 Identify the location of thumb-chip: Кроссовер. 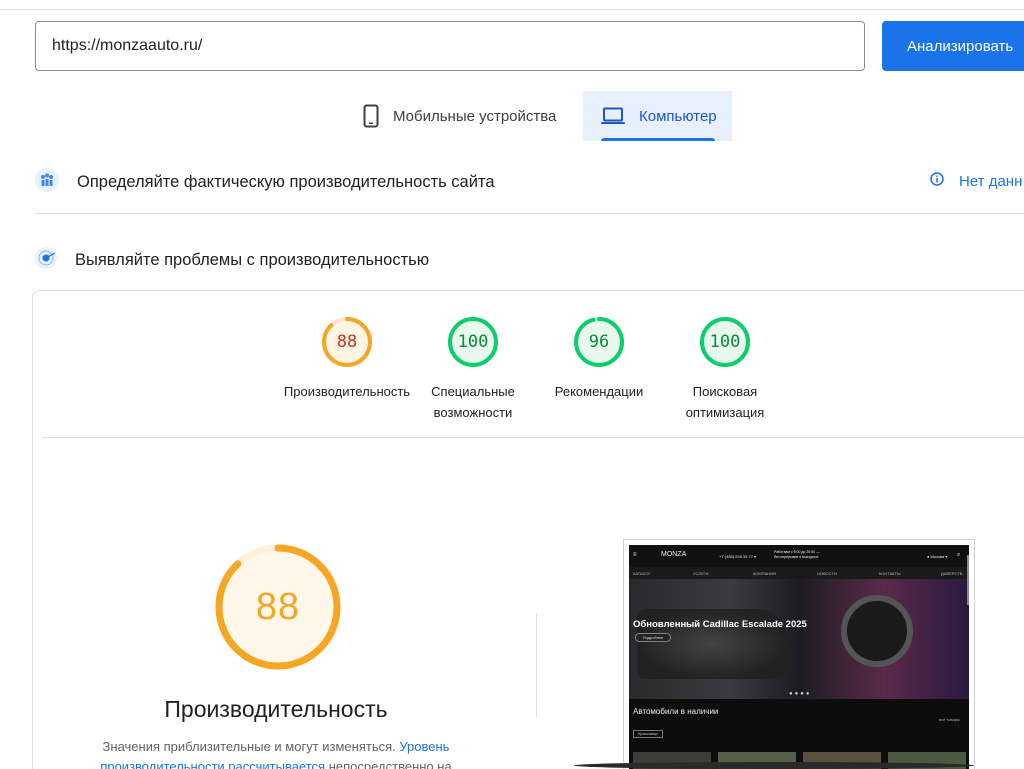
(648, 734).